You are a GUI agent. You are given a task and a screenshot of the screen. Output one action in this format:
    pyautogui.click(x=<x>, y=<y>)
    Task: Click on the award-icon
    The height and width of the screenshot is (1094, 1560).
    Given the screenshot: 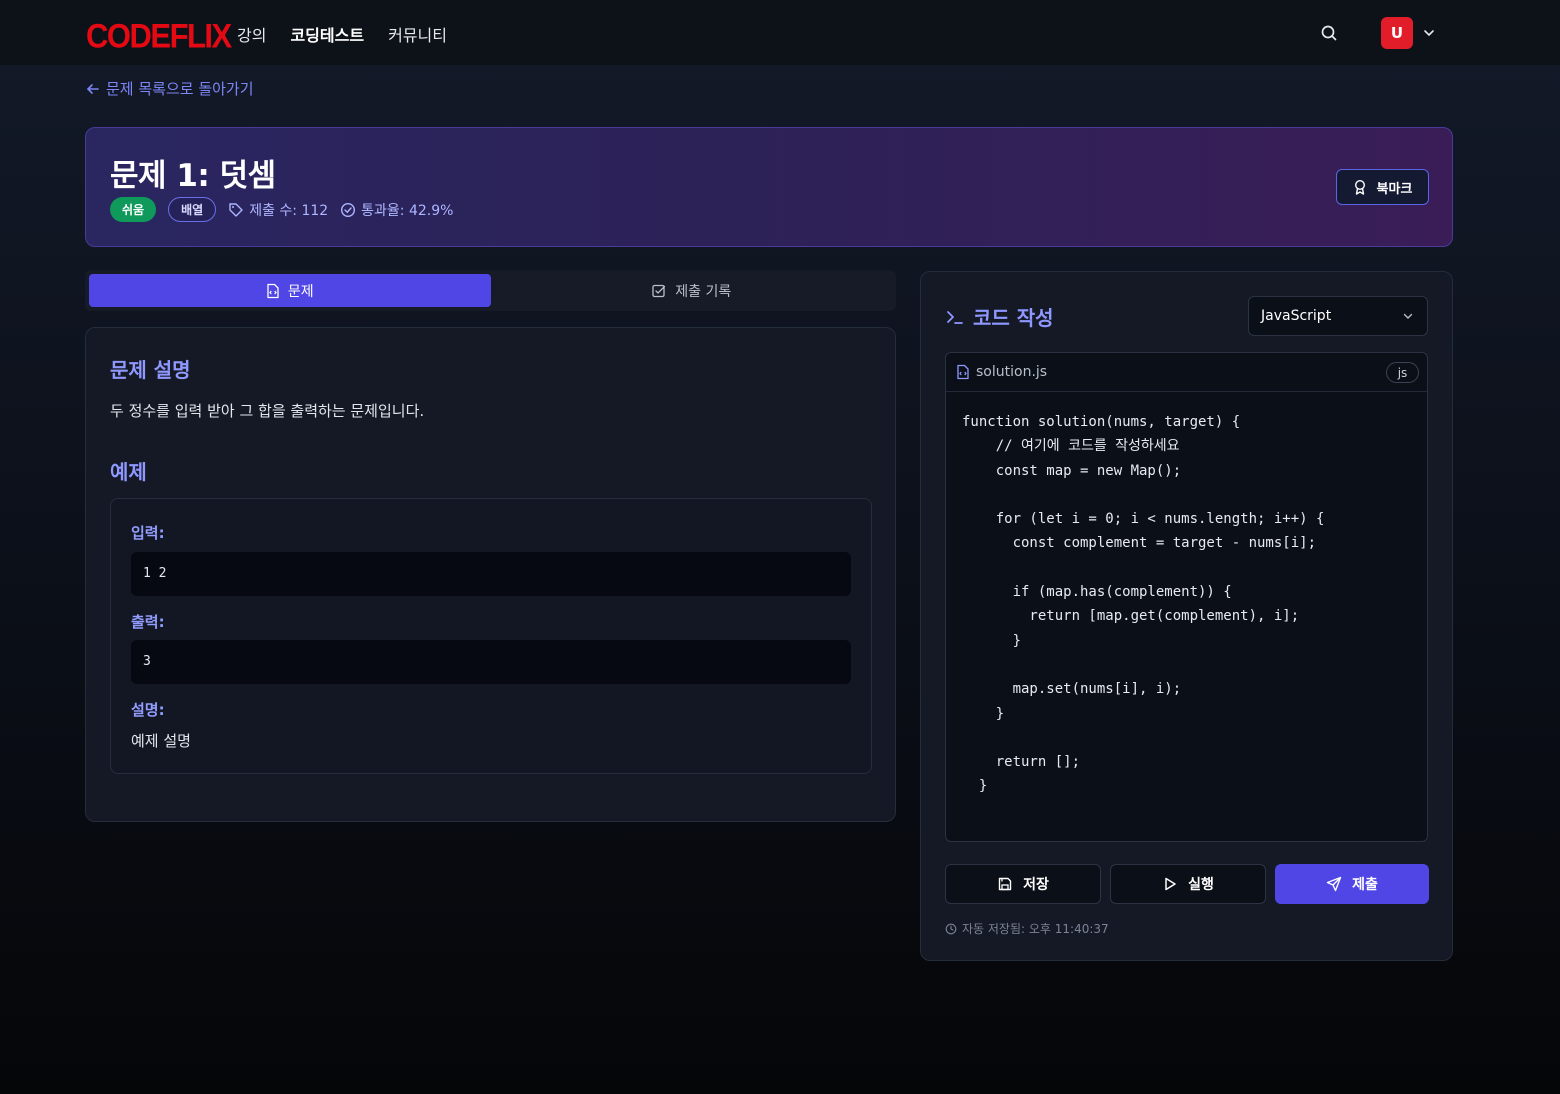 What is the action you would take?
    pyautogui.click(x=1360, y=187)
    